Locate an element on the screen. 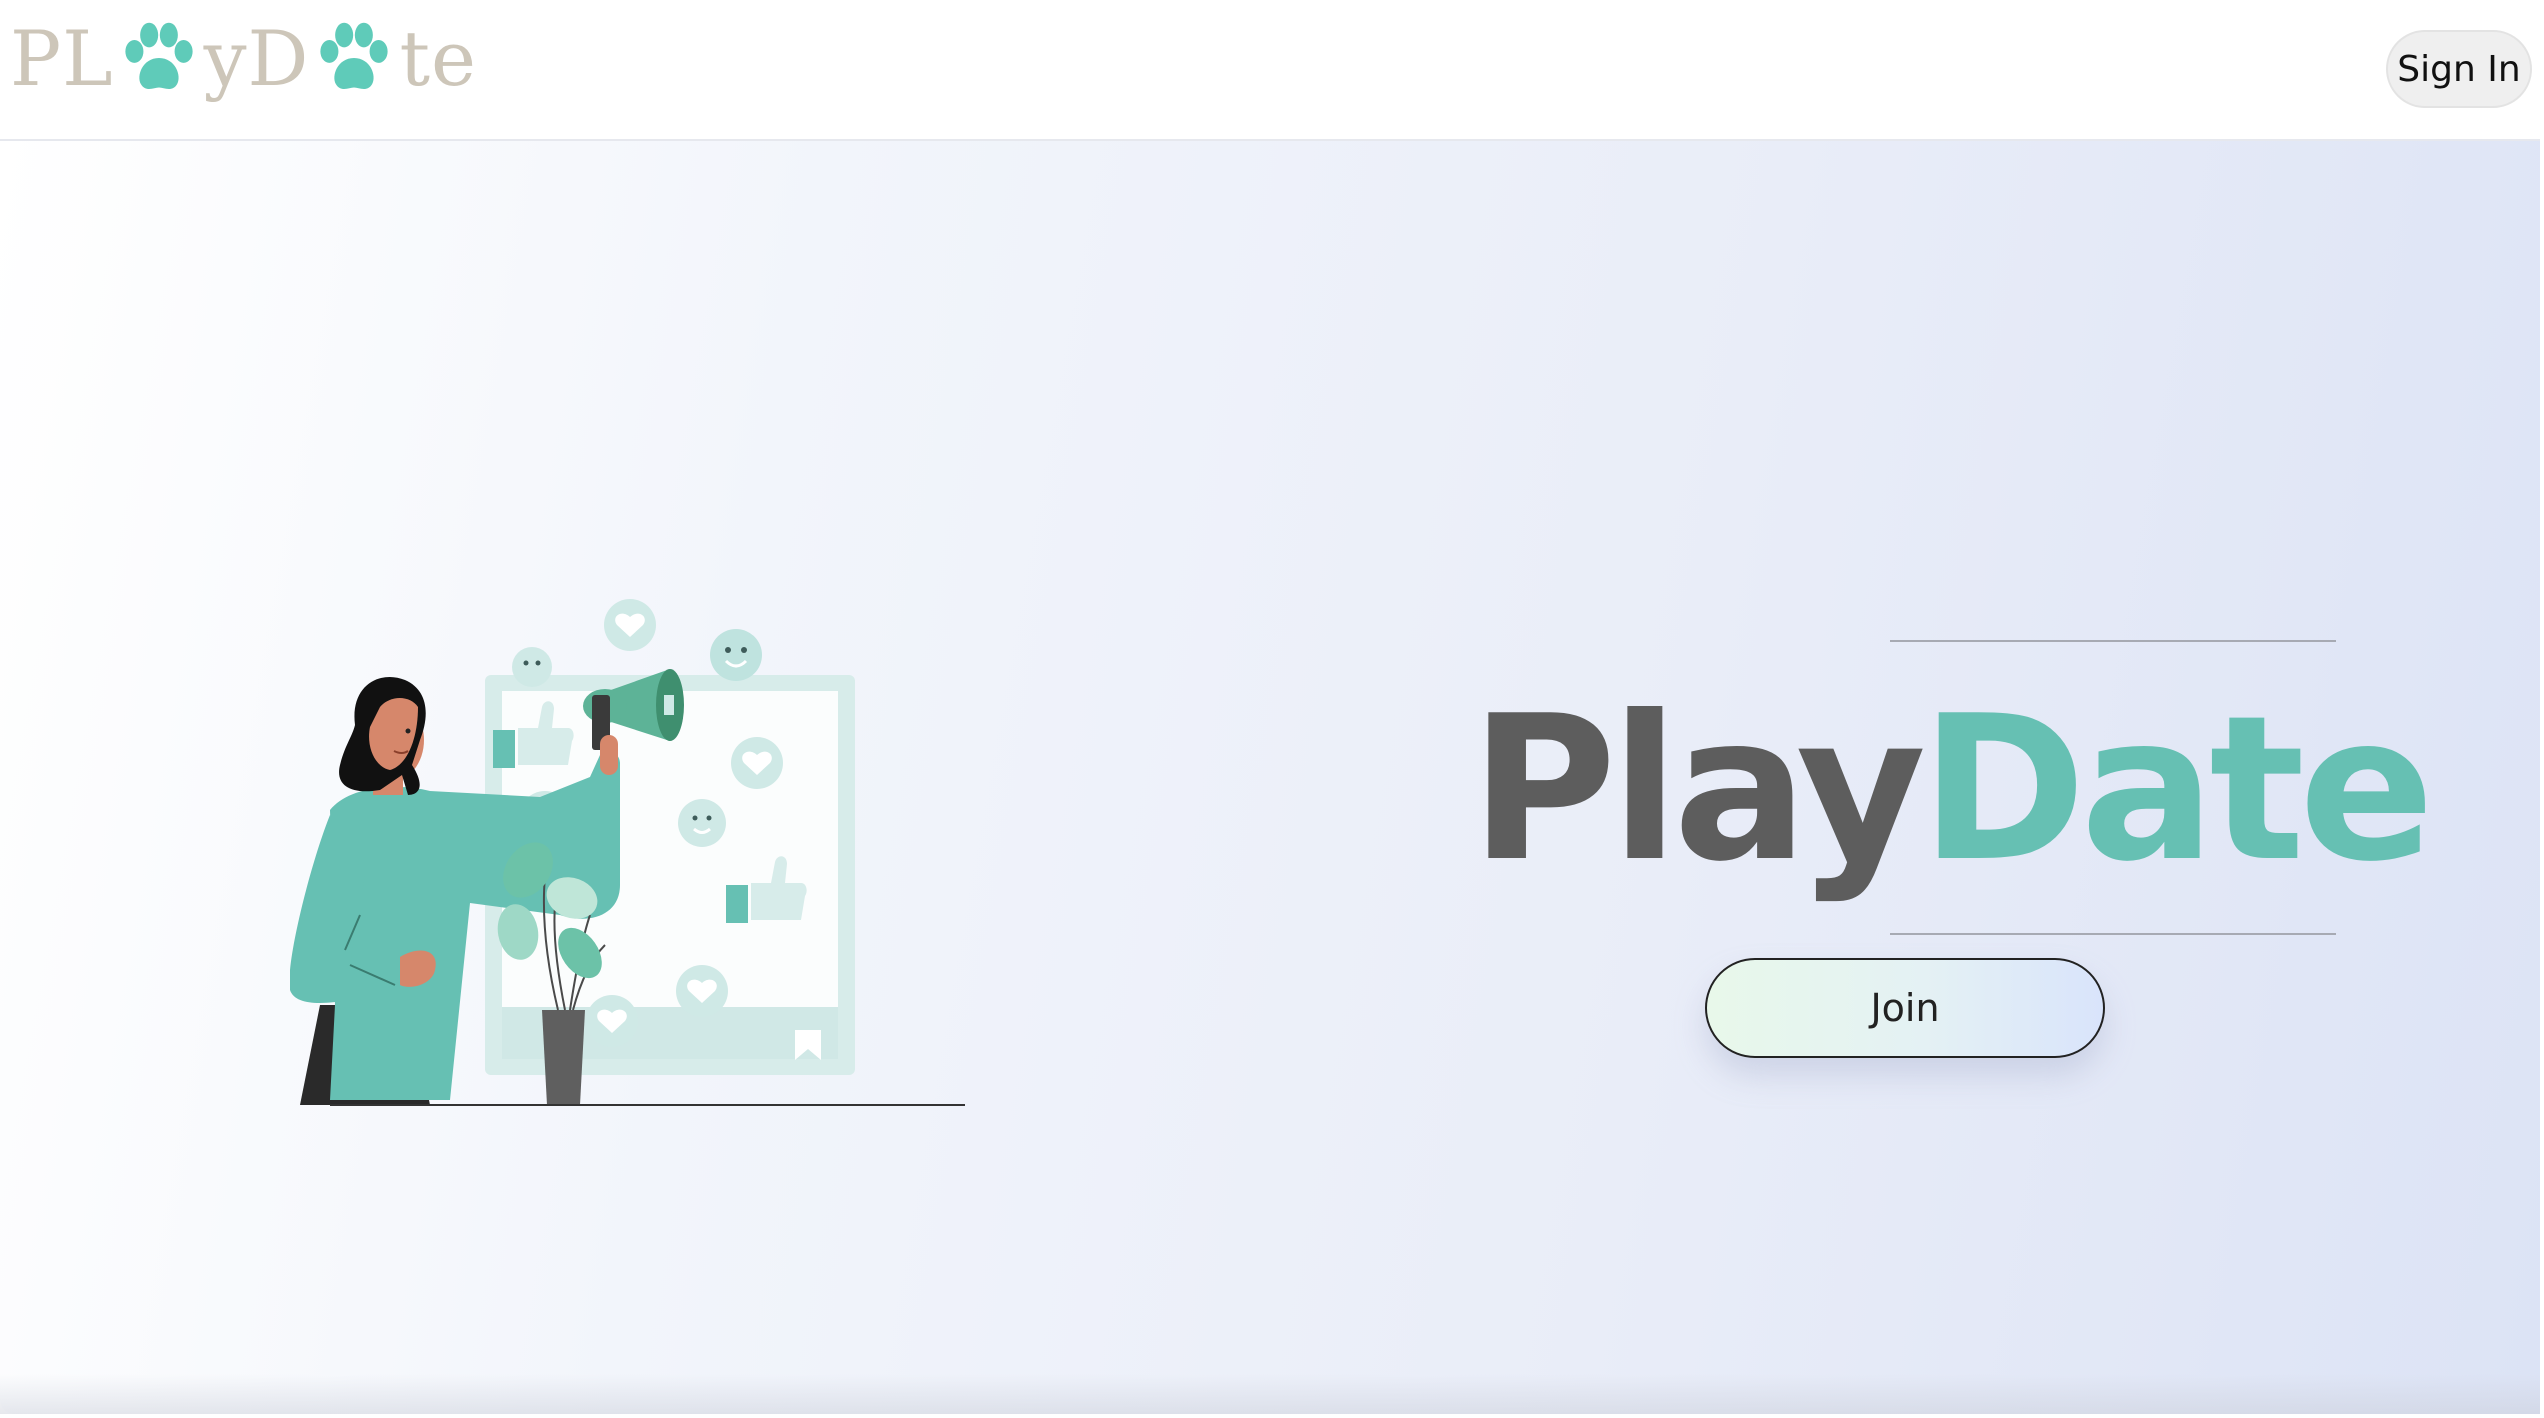 Image resolution: width=2544 pixels, height=1418 pixels. bottom-divider is located at coordinates (2113, 934).